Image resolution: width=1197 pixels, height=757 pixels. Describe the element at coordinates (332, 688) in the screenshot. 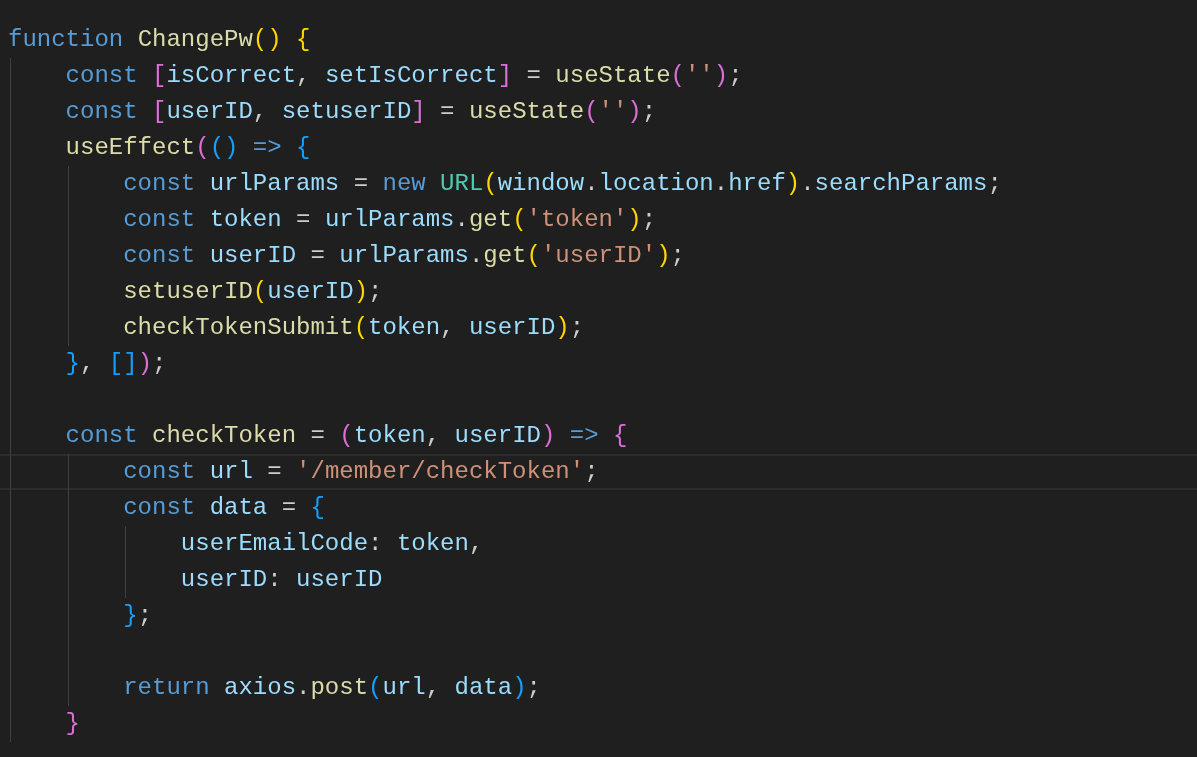

I see `code-line: return axios.post(url, data);` at that location.